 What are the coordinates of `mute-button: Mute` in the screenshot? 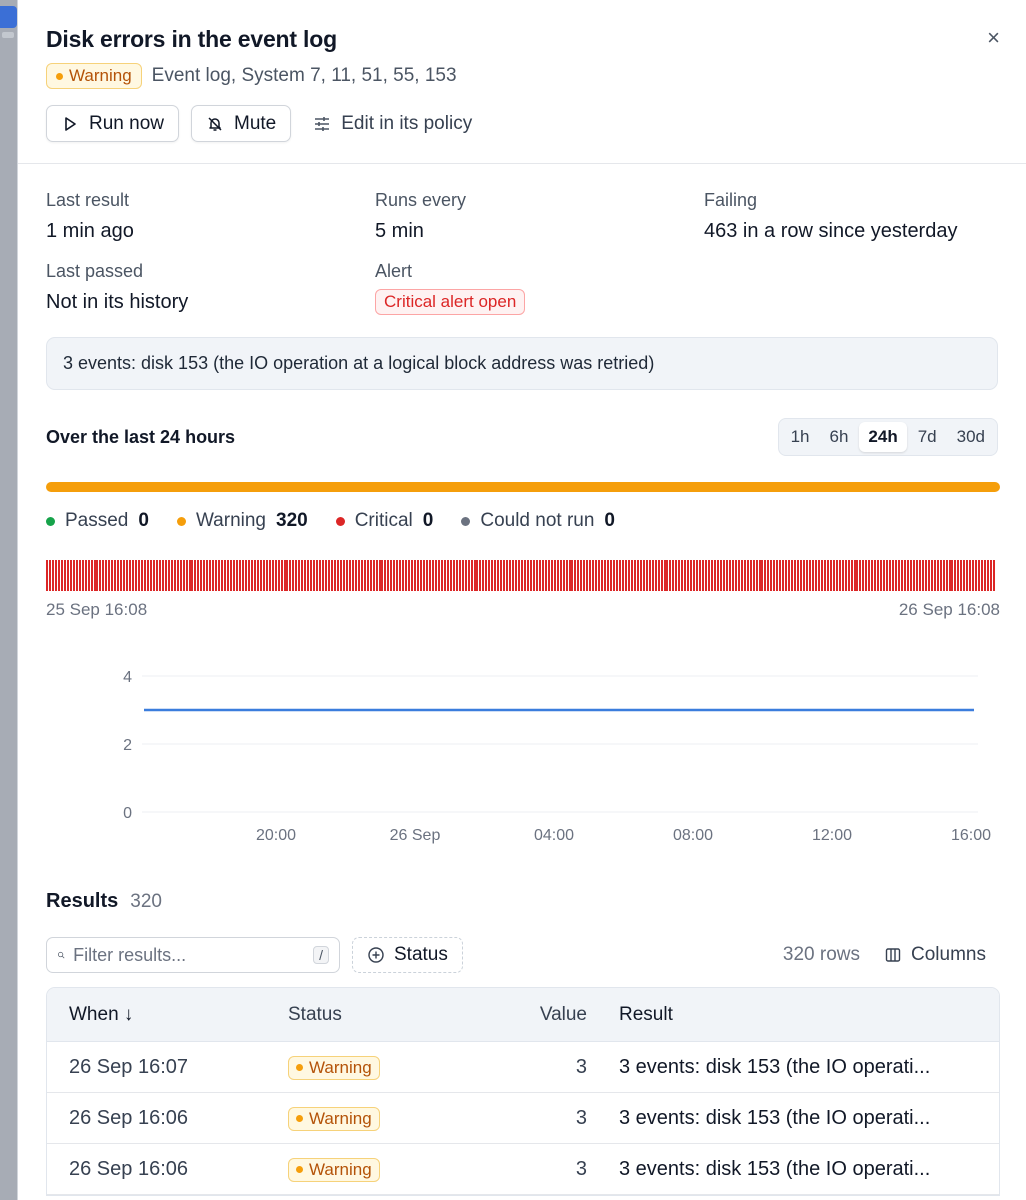 It's located at (241, 123).